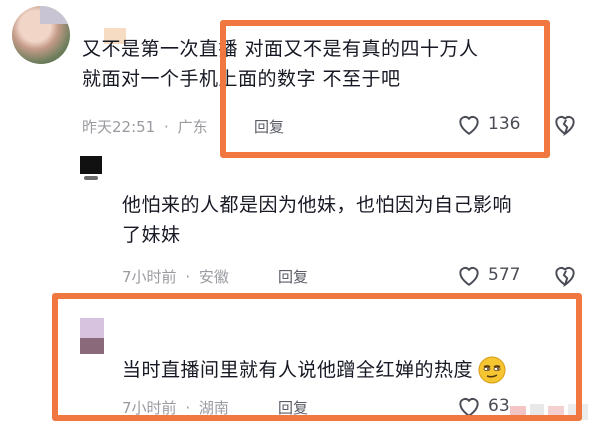  Describe the element at coordinates (119, 127) in the screenshot. I see `timestamp: 昨天22:51` at that location.